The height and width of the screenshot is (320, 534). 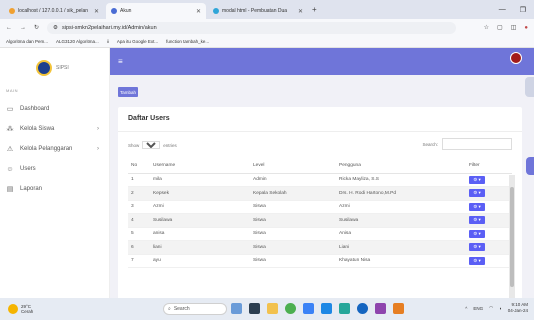 I want to click on scrollbar-thumb, so click(x=512, y=237).